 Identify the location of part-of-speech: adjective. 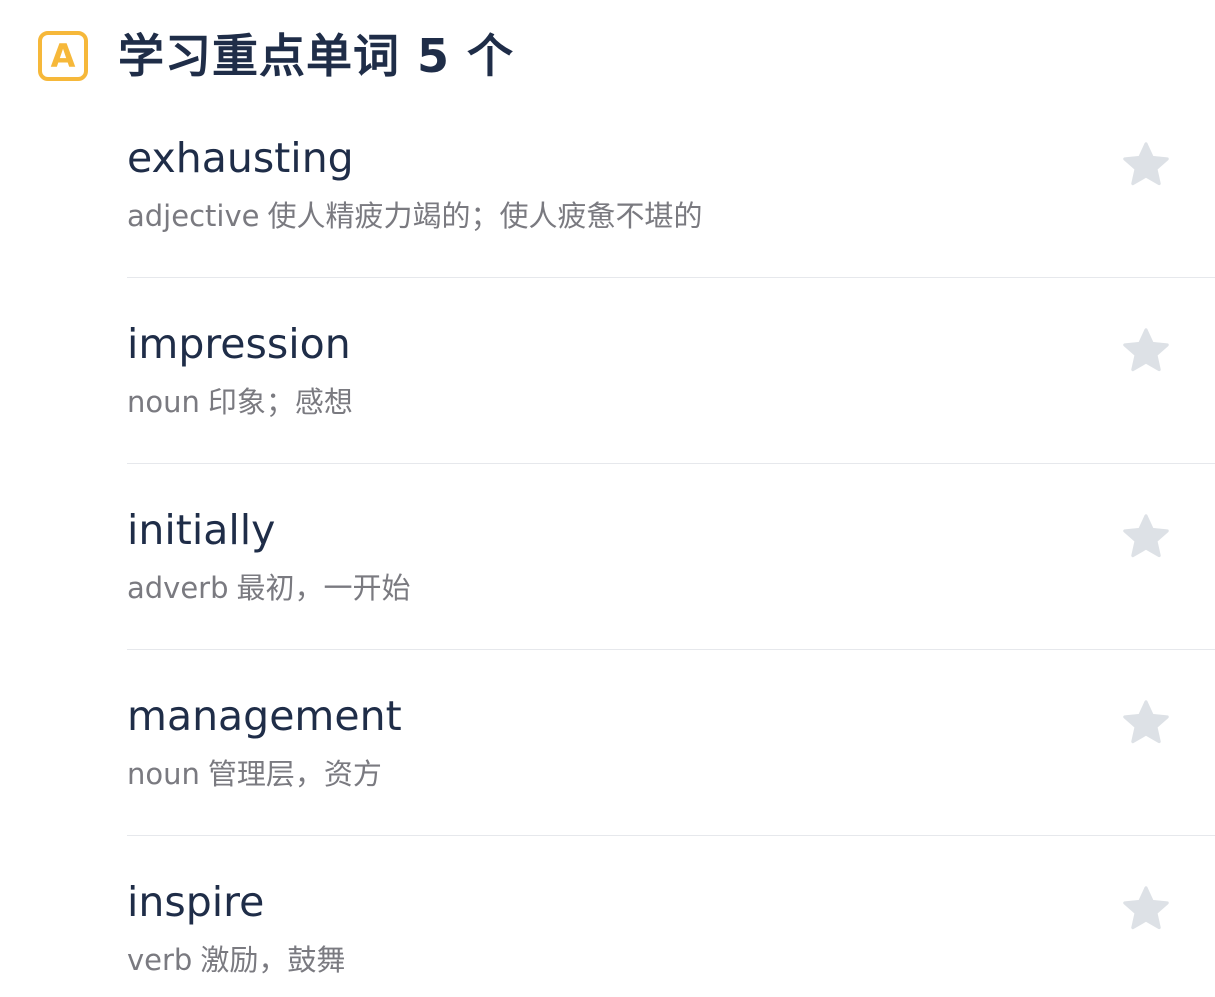
(193, 216).